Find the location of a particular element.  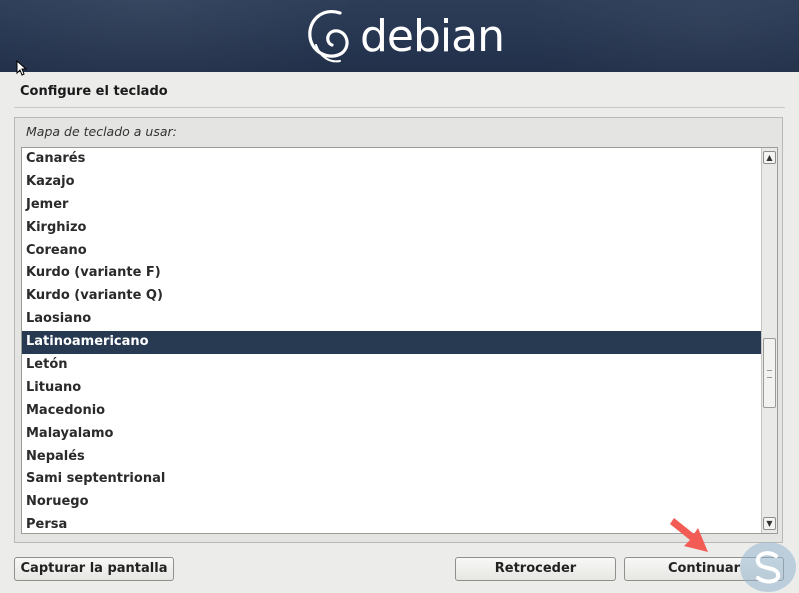

scroll-down-button: ▼ is located at coordinates (769, 523).